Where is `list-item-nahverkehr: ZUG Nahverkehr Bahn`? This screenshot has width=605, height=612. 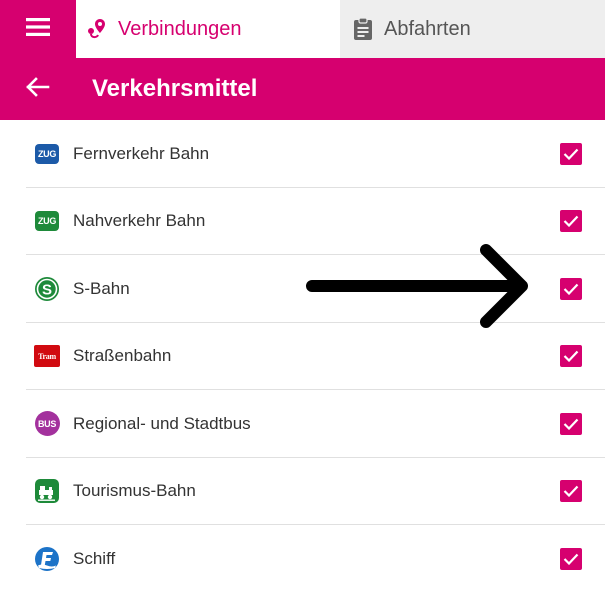 list-item-nahverkehr: ZUG Nahverkehr Bahn is located at coordinates (302, 222).